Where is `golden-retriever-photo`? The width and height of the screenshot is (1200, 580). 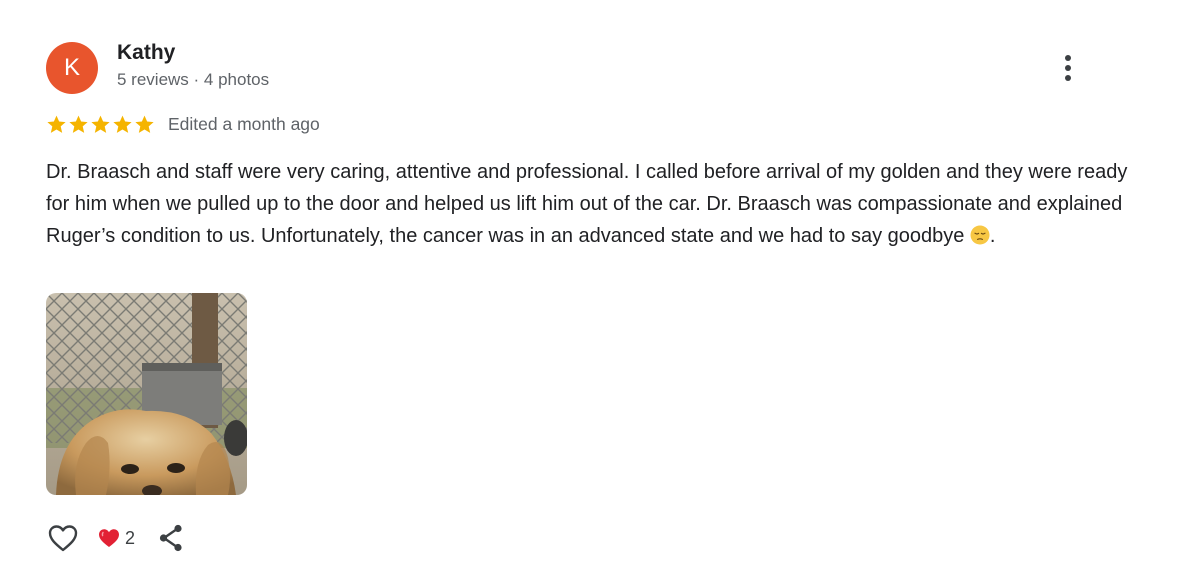 golden-retriever-photo is located at coordinates (146, 394).